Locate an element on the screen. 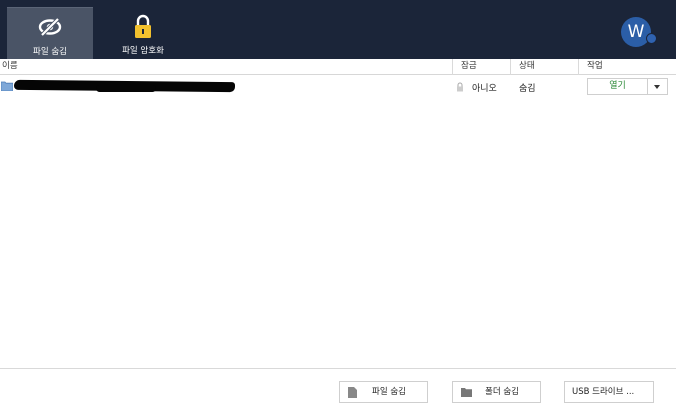 Image resolution: width=676 pixels, height=408 pixels. table-header: 이름 잠금 상태 작업 is located at coordinates (338, 67).